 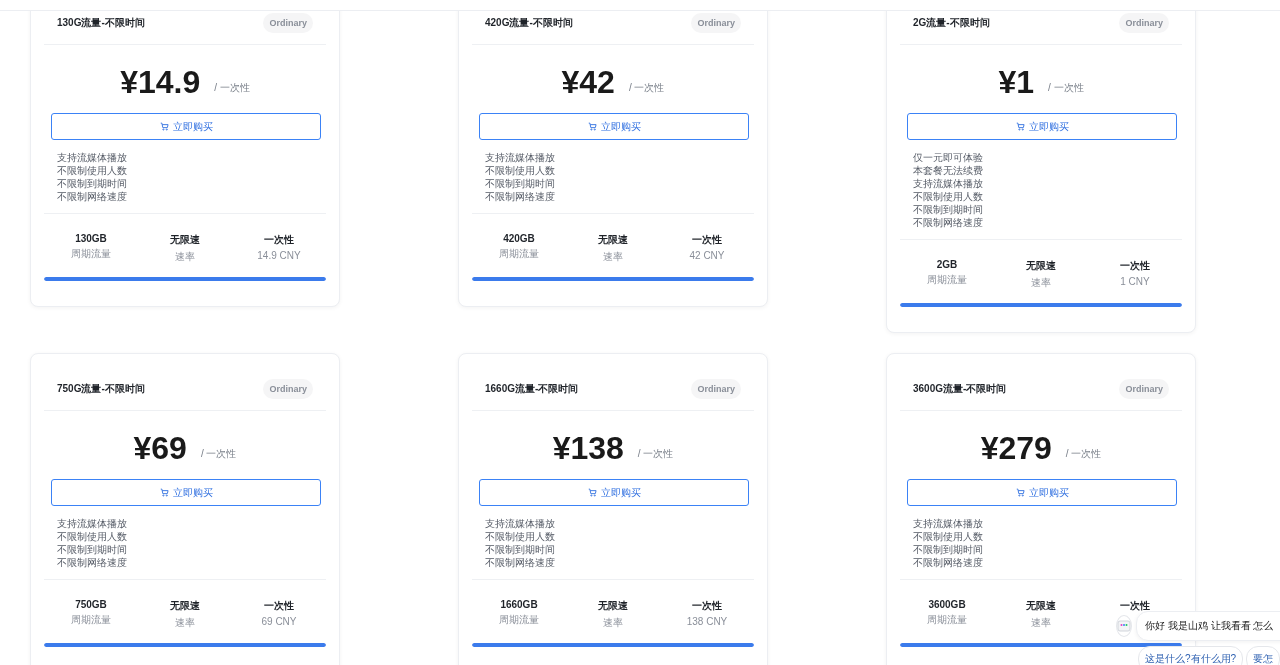 I want to click on stat-value: 420GB, so click(x=519, y=238).